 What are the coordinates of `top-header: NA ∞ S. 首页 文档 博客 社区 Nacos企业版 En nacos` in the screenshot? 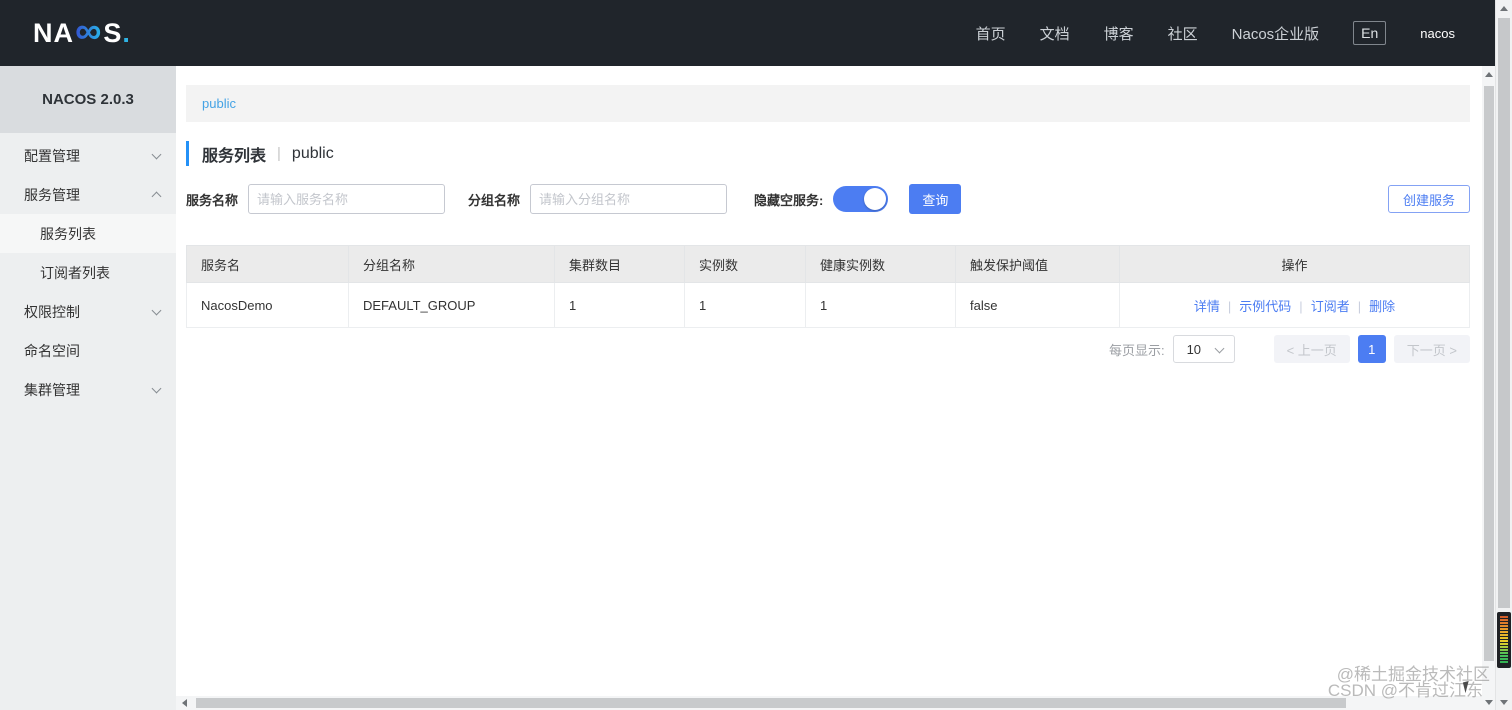 It's located at (747, 33).